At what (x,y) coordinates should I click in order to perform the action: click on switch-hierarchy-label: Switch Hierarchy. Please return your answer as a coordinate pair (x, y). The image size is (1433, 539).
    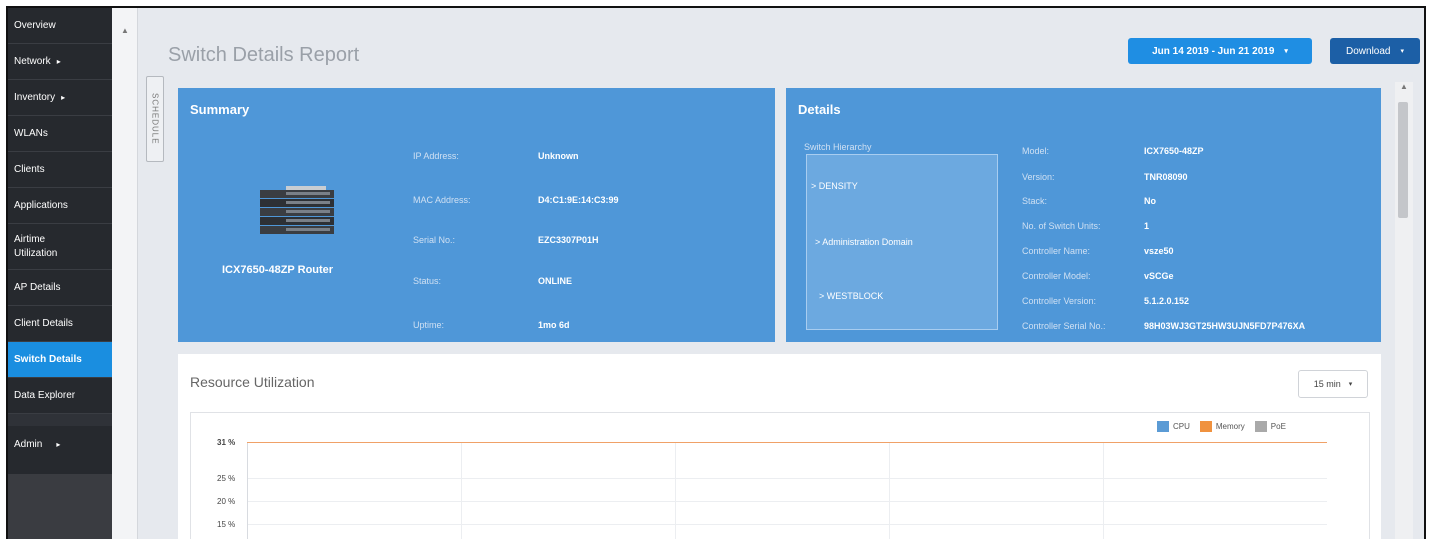
    Looking at the image, I should click on (838, 147).